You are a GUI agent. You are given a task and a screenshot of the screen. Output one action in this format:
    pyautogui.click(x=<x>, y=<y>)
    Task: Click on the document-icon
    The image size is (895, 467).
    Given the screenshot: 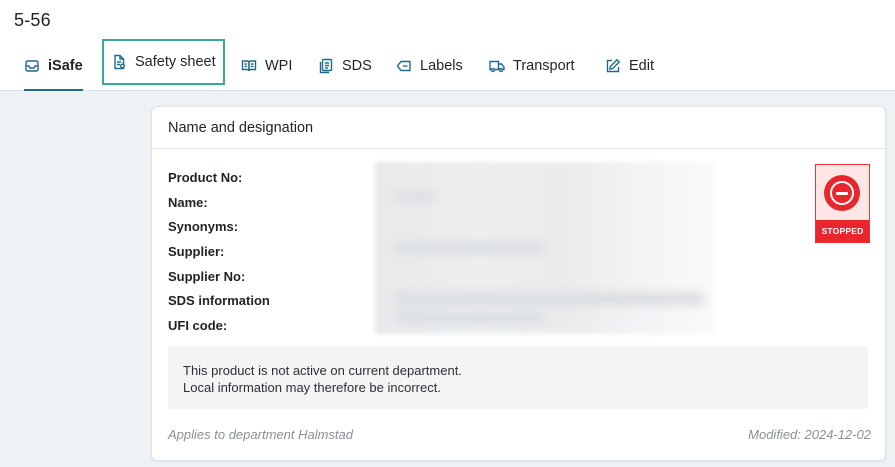 What is the action you would take?
    pyautogui.click(x=119, y=62)
    